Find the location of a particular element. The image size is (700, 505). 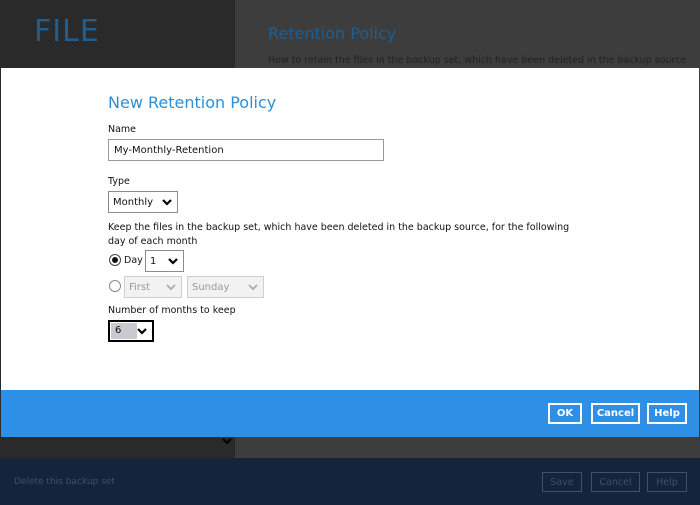

ok-button: OK is located at coordinates (565, 413).